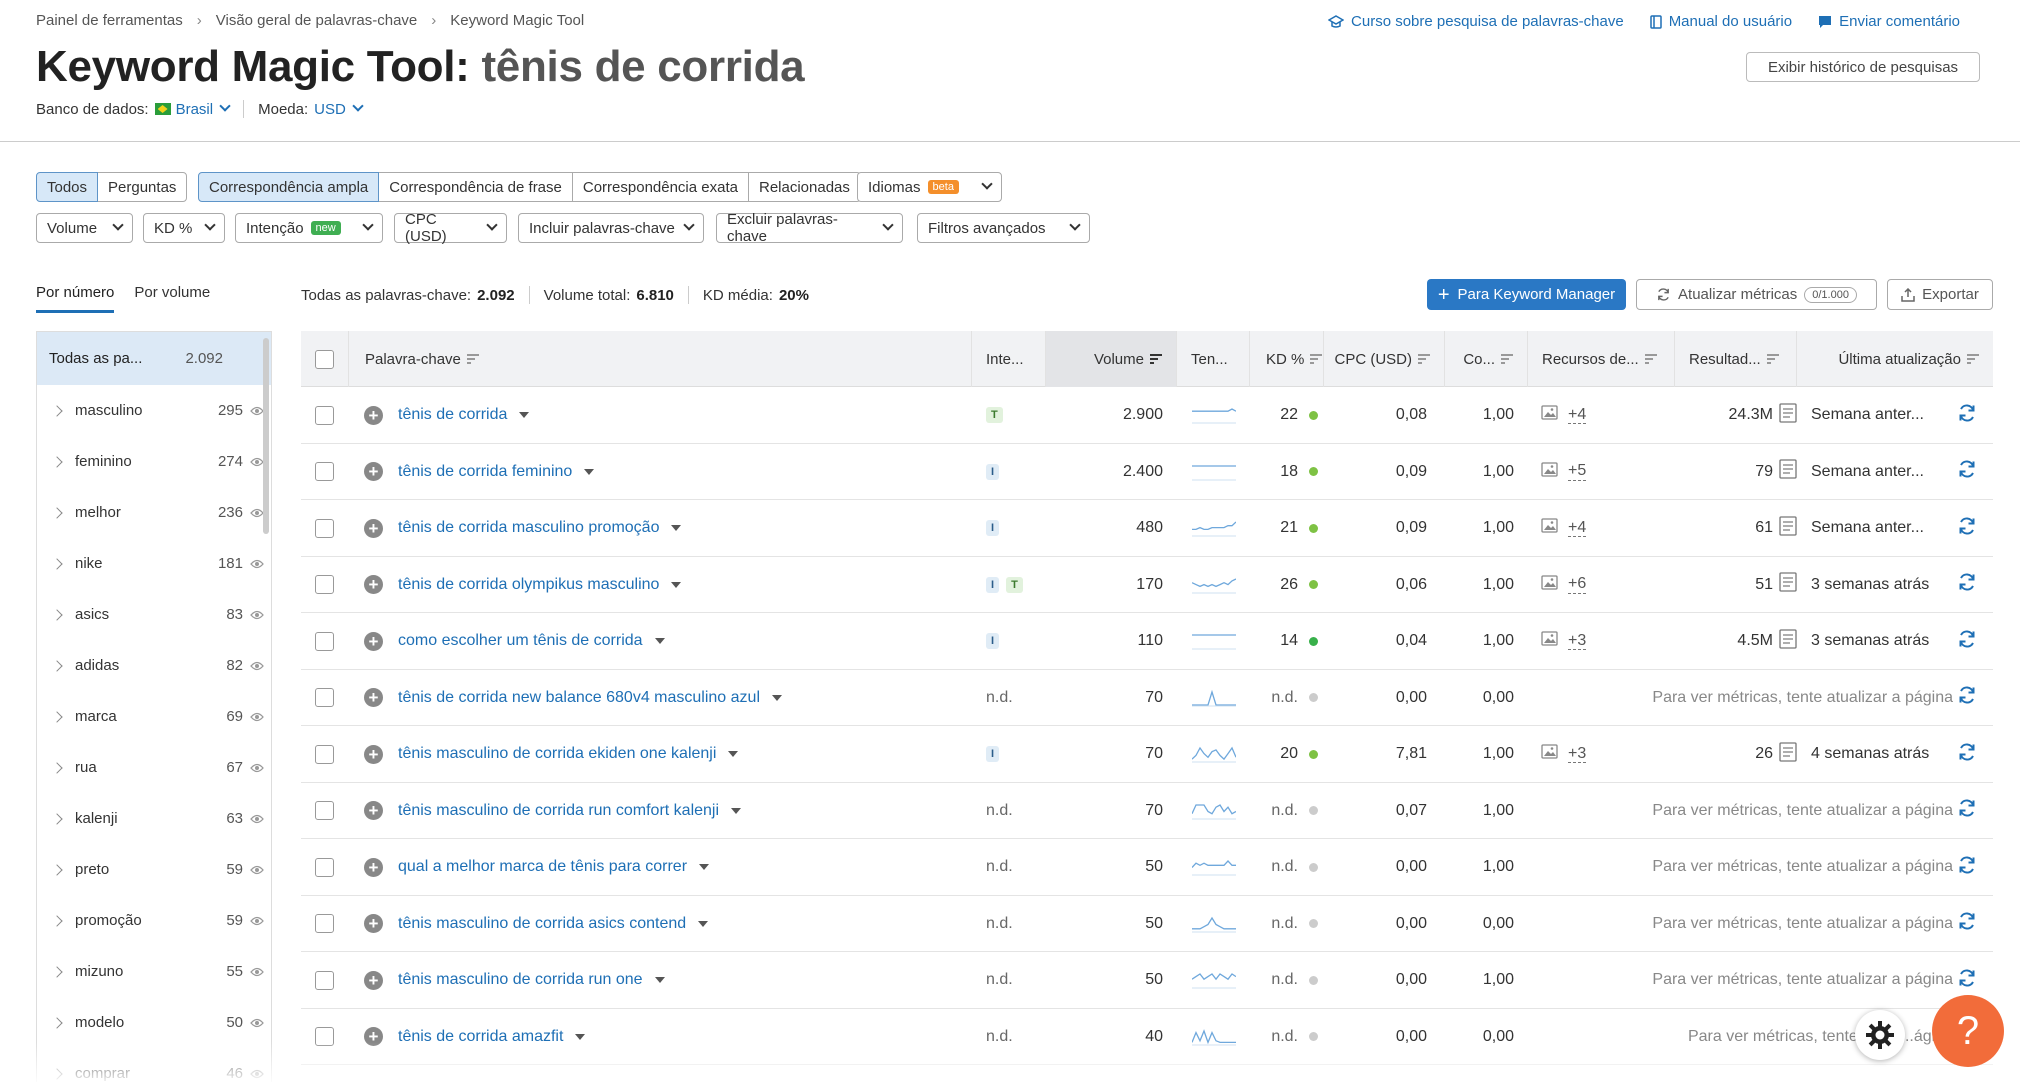 The image size is (2020, 1082). I want to click on serp-features-more: +5, so click(1577, 471).